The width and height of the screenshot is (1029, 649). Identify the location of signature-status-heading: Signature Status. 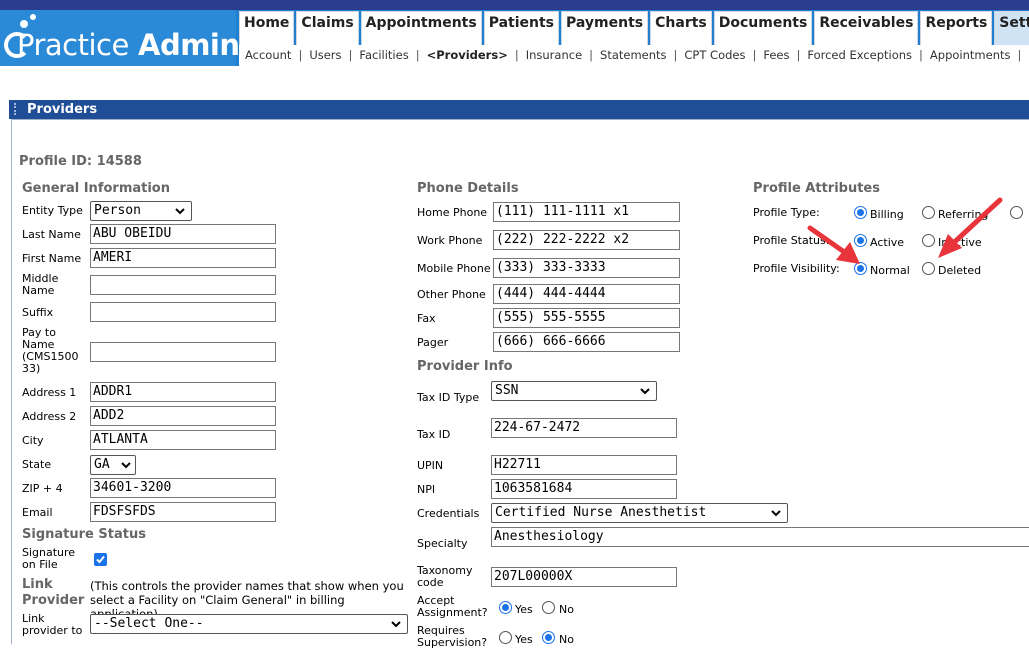
(84, 534).